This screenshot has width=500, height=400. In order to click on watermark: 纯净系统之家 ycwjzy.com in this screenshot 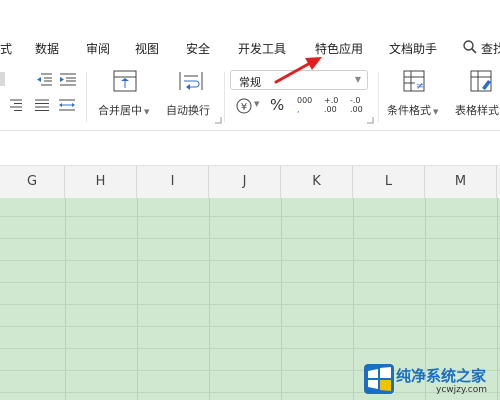, I will do `click(430, 379)`.